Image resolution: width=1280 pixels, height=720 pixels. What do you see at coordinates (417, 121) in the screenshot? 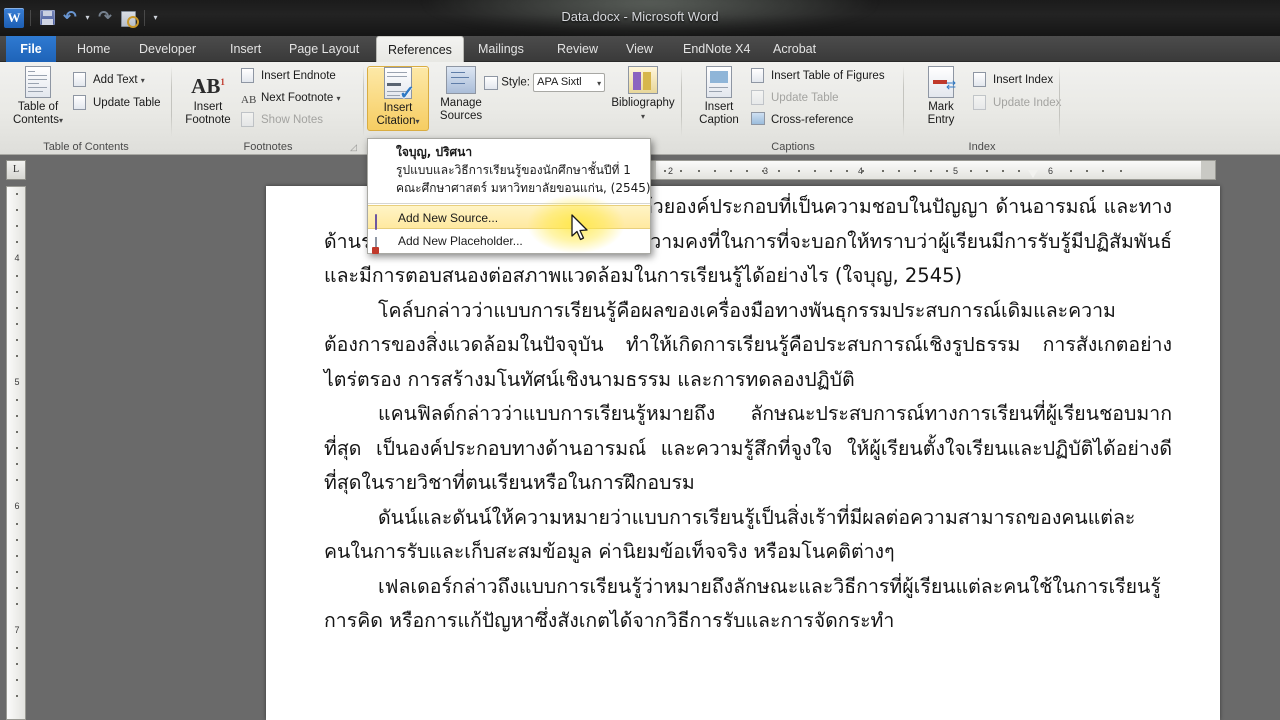
I see `insert-citation-caret-icon: ▾` at bounding box center [417, 121].